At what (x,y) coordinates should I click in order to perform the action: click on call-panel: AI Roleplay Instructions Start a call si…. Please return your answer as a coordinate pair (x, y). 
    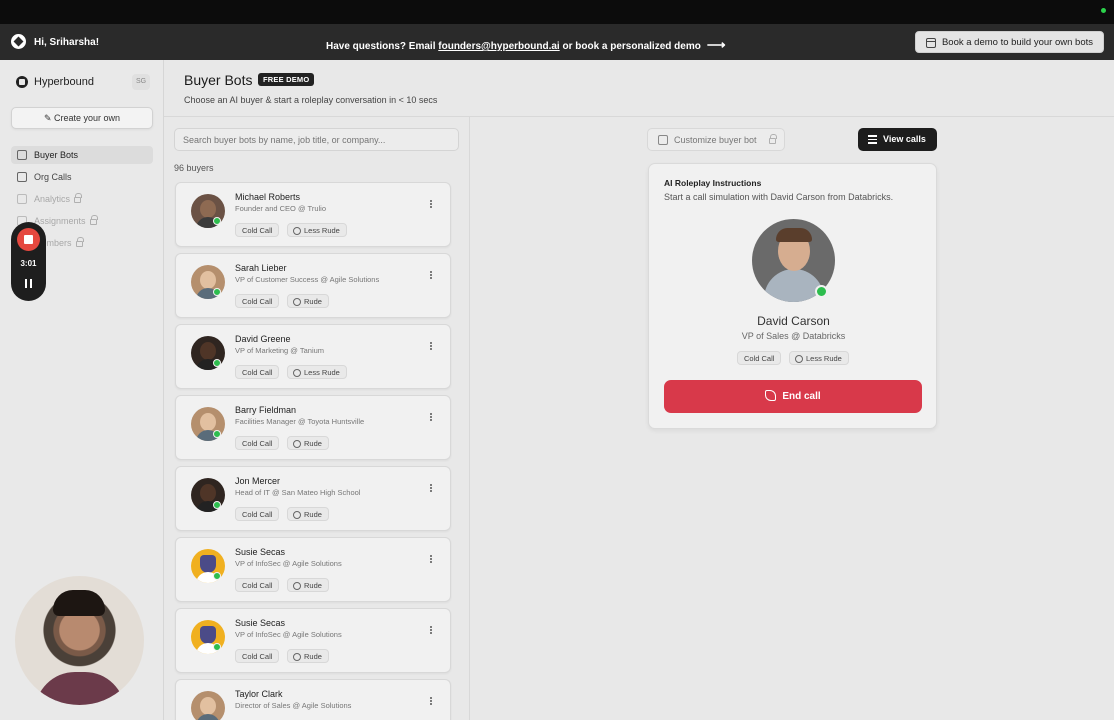
    Looking at the image, I should click on (792, 296).